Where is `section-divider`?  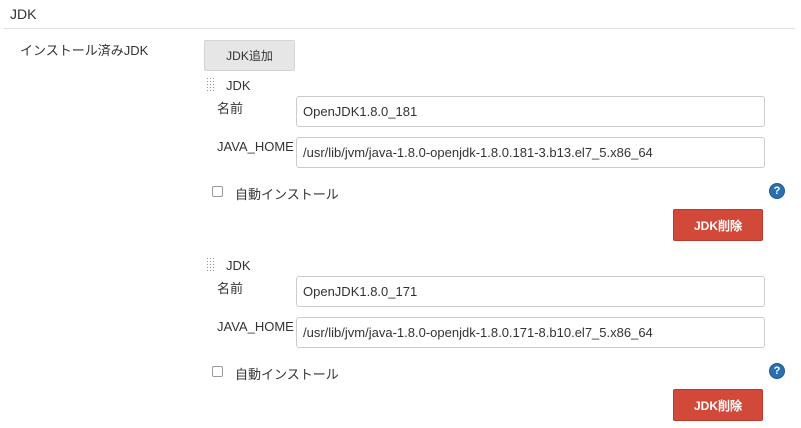 section-divider is located at coordinates (399, 28).